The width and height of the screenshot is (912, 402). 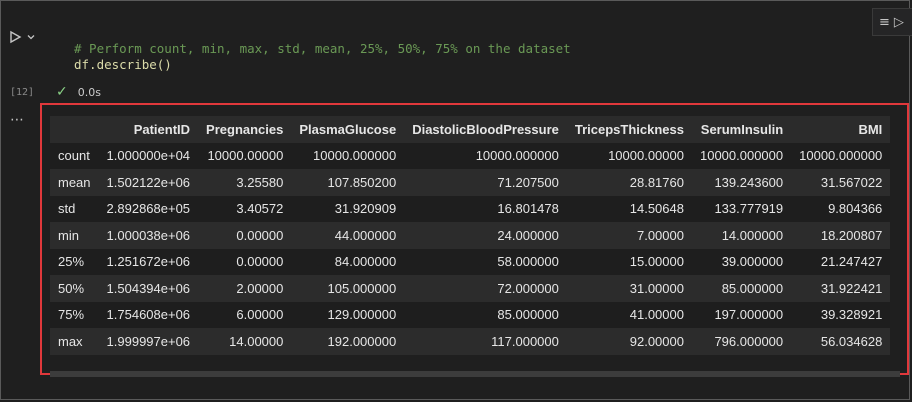 What do you see at coordinates (245, 208) in the screenshot?
I see `table-cell: 3.40572` at bounding box center [245, 208].